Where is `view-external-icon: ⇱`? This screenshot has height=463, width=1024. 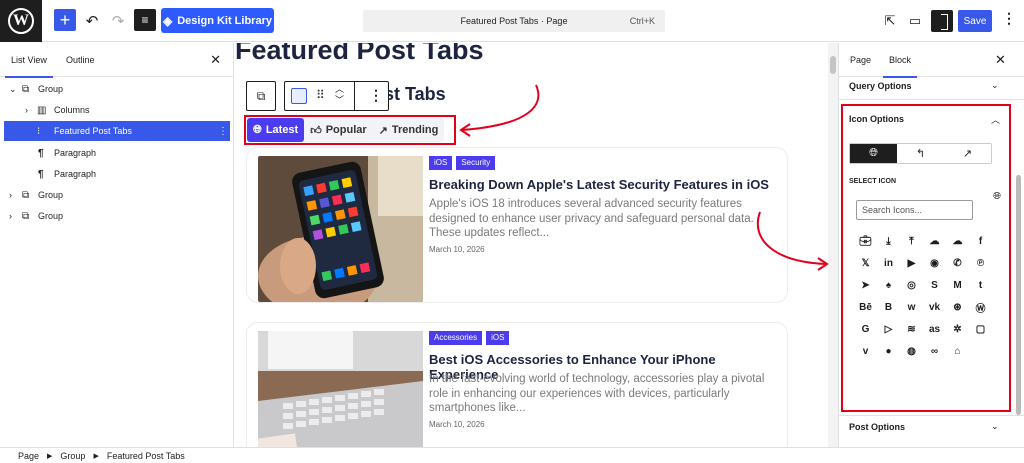
view-external-icon: ⇱ is located at coordinates (890, 21).